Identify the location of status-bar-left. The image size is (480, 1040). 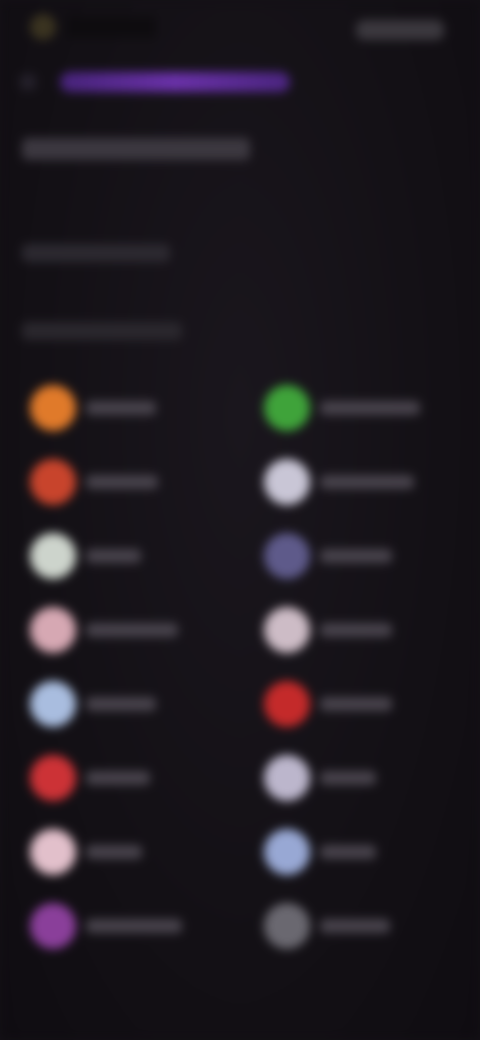
(93, 27).